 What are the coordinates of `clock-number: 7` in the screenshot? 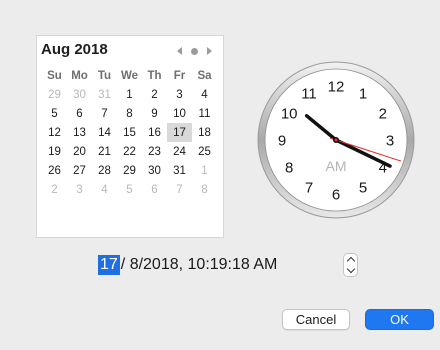 It's located at (309, 187).